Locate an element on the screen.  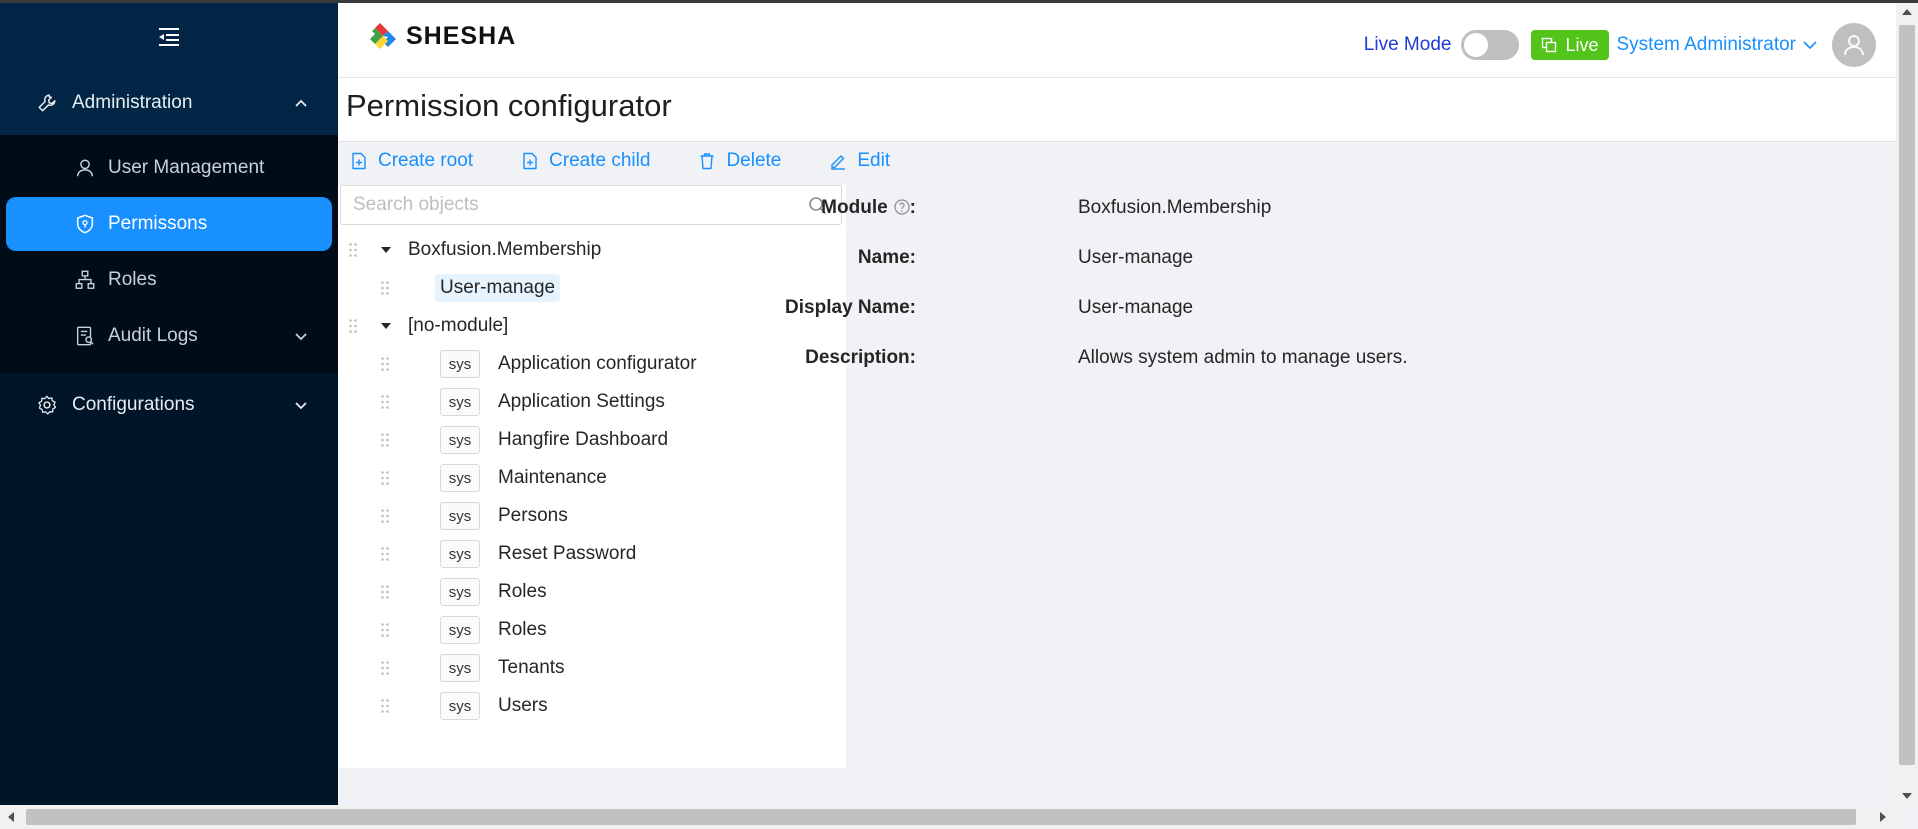
horizontal-scrollbar is located at coordinates (948, 817).